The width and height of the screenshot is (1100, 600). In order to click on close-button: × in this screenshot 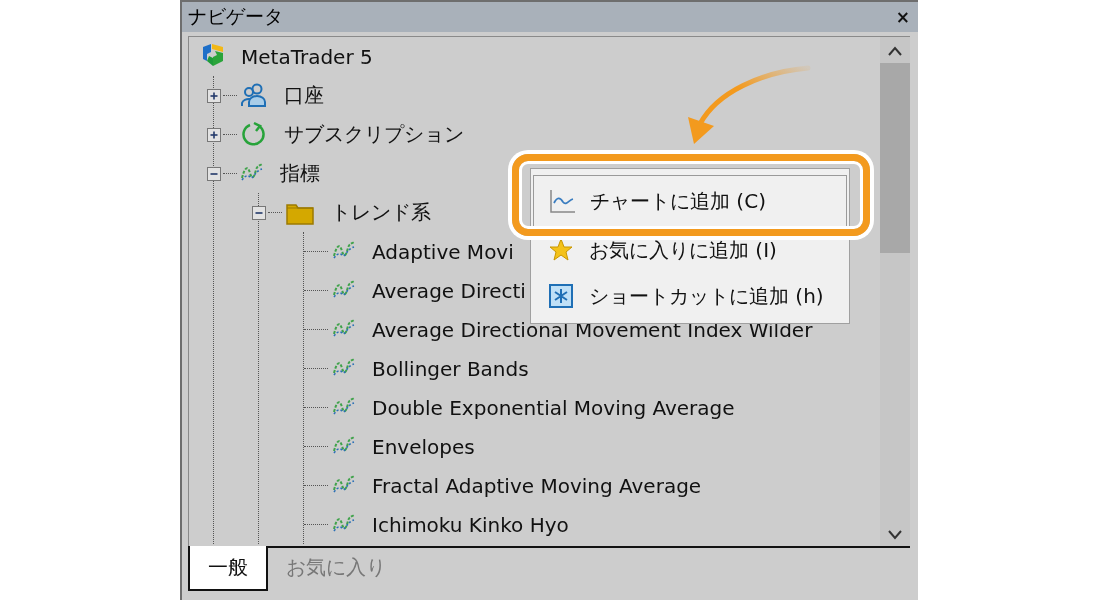, I will do `click(902, 17)`.